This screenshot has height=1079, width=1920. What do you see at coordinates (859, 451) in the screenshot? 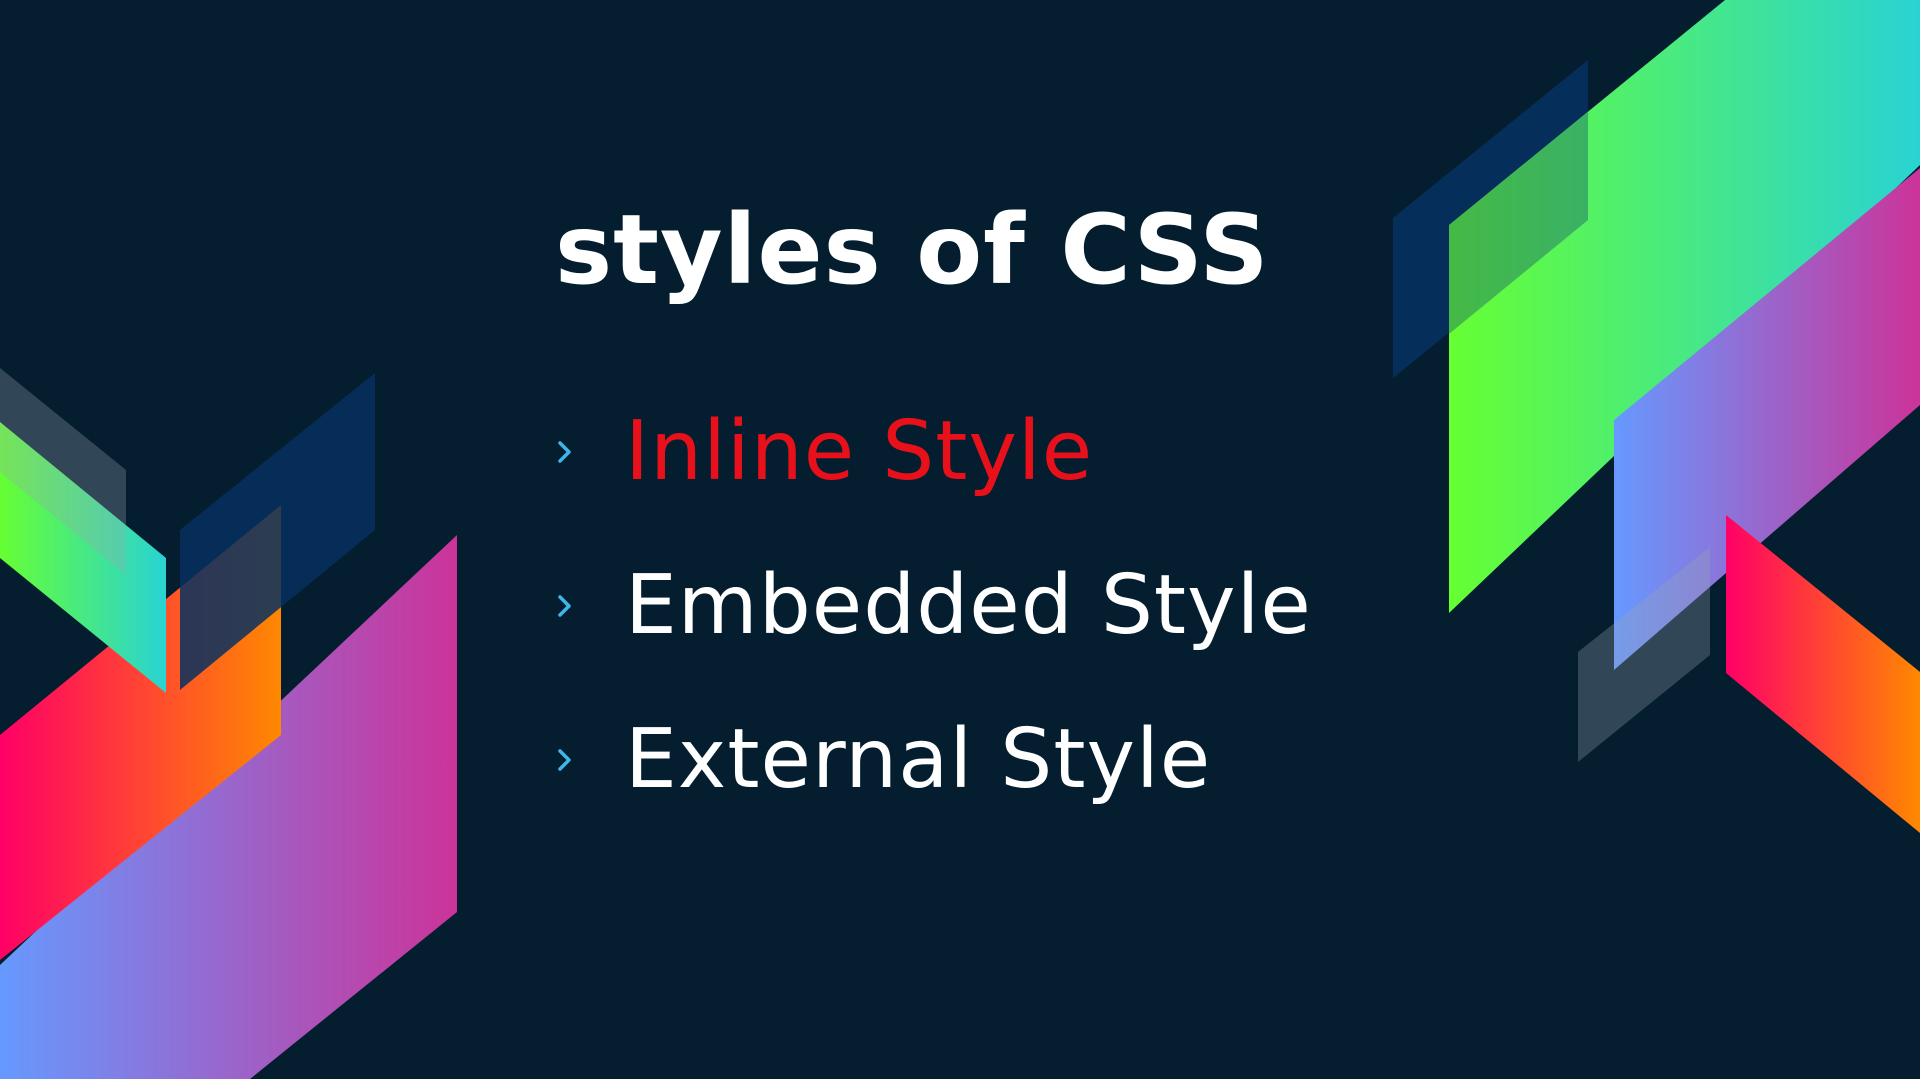
I see `bullet-label-inline-style: Inline Style` at bounding box center [859, 451].